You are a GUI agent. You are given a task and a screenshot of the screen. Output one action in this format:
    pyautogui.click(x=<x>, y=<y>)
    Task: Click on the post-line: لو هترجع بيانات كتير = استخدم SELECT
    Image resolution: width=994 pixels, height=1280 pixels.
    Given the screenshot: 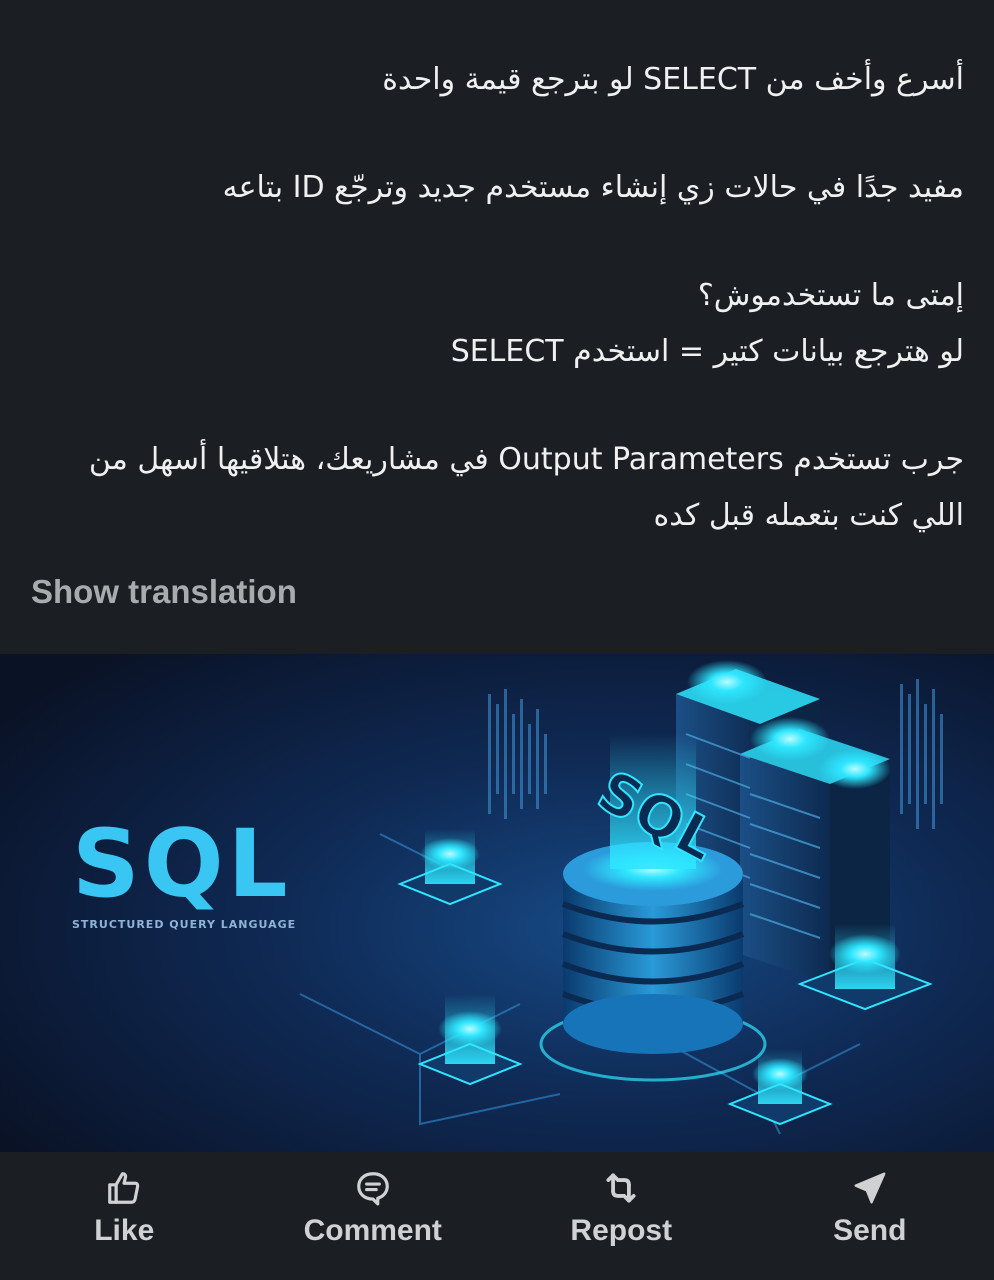 What is the action you would take?
    pyautogui.click(x=707, y=351)
    